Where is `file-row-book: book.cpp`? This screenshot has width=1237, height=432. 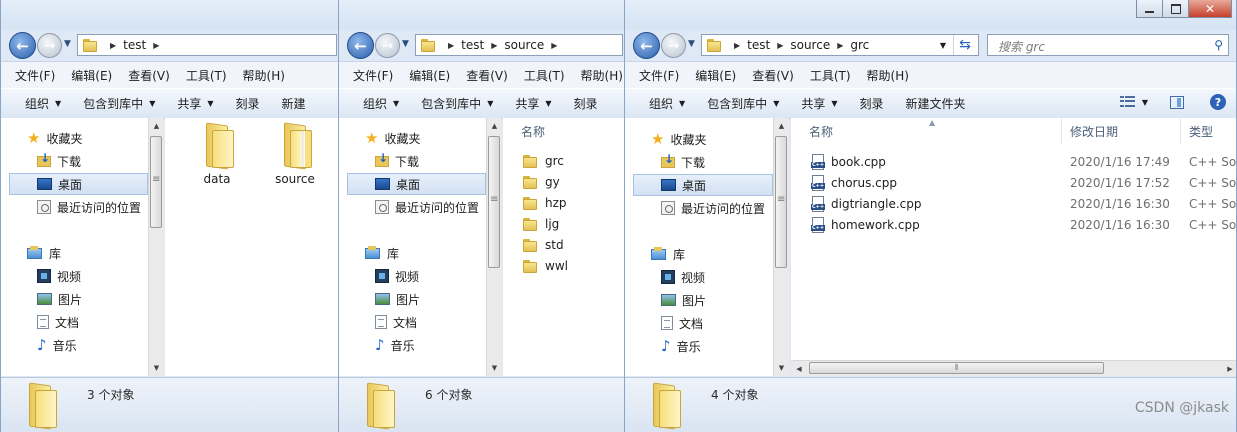
file-row-book: book.cpp is located at coordinates (848, 162).